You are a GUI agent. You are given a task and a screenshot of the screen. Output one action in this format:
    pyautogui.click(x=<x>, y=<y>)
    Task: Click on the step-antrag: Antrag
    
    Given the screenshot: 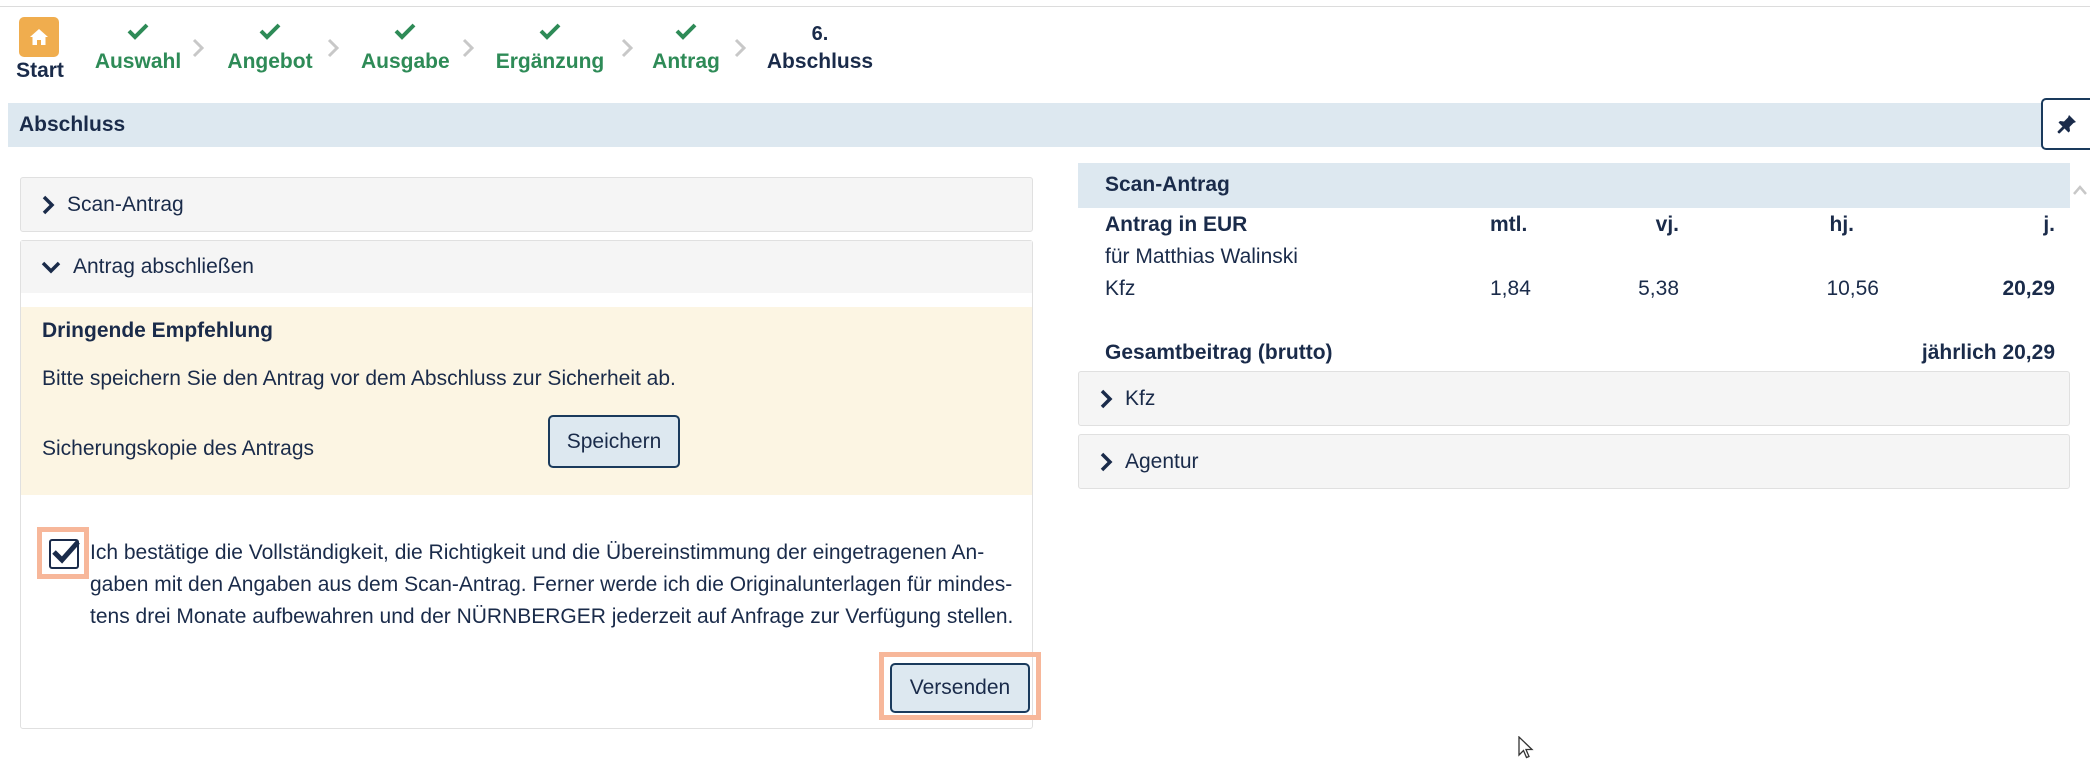 What is the action you would take?
    pyautogui.click(x=686, y=48)
    